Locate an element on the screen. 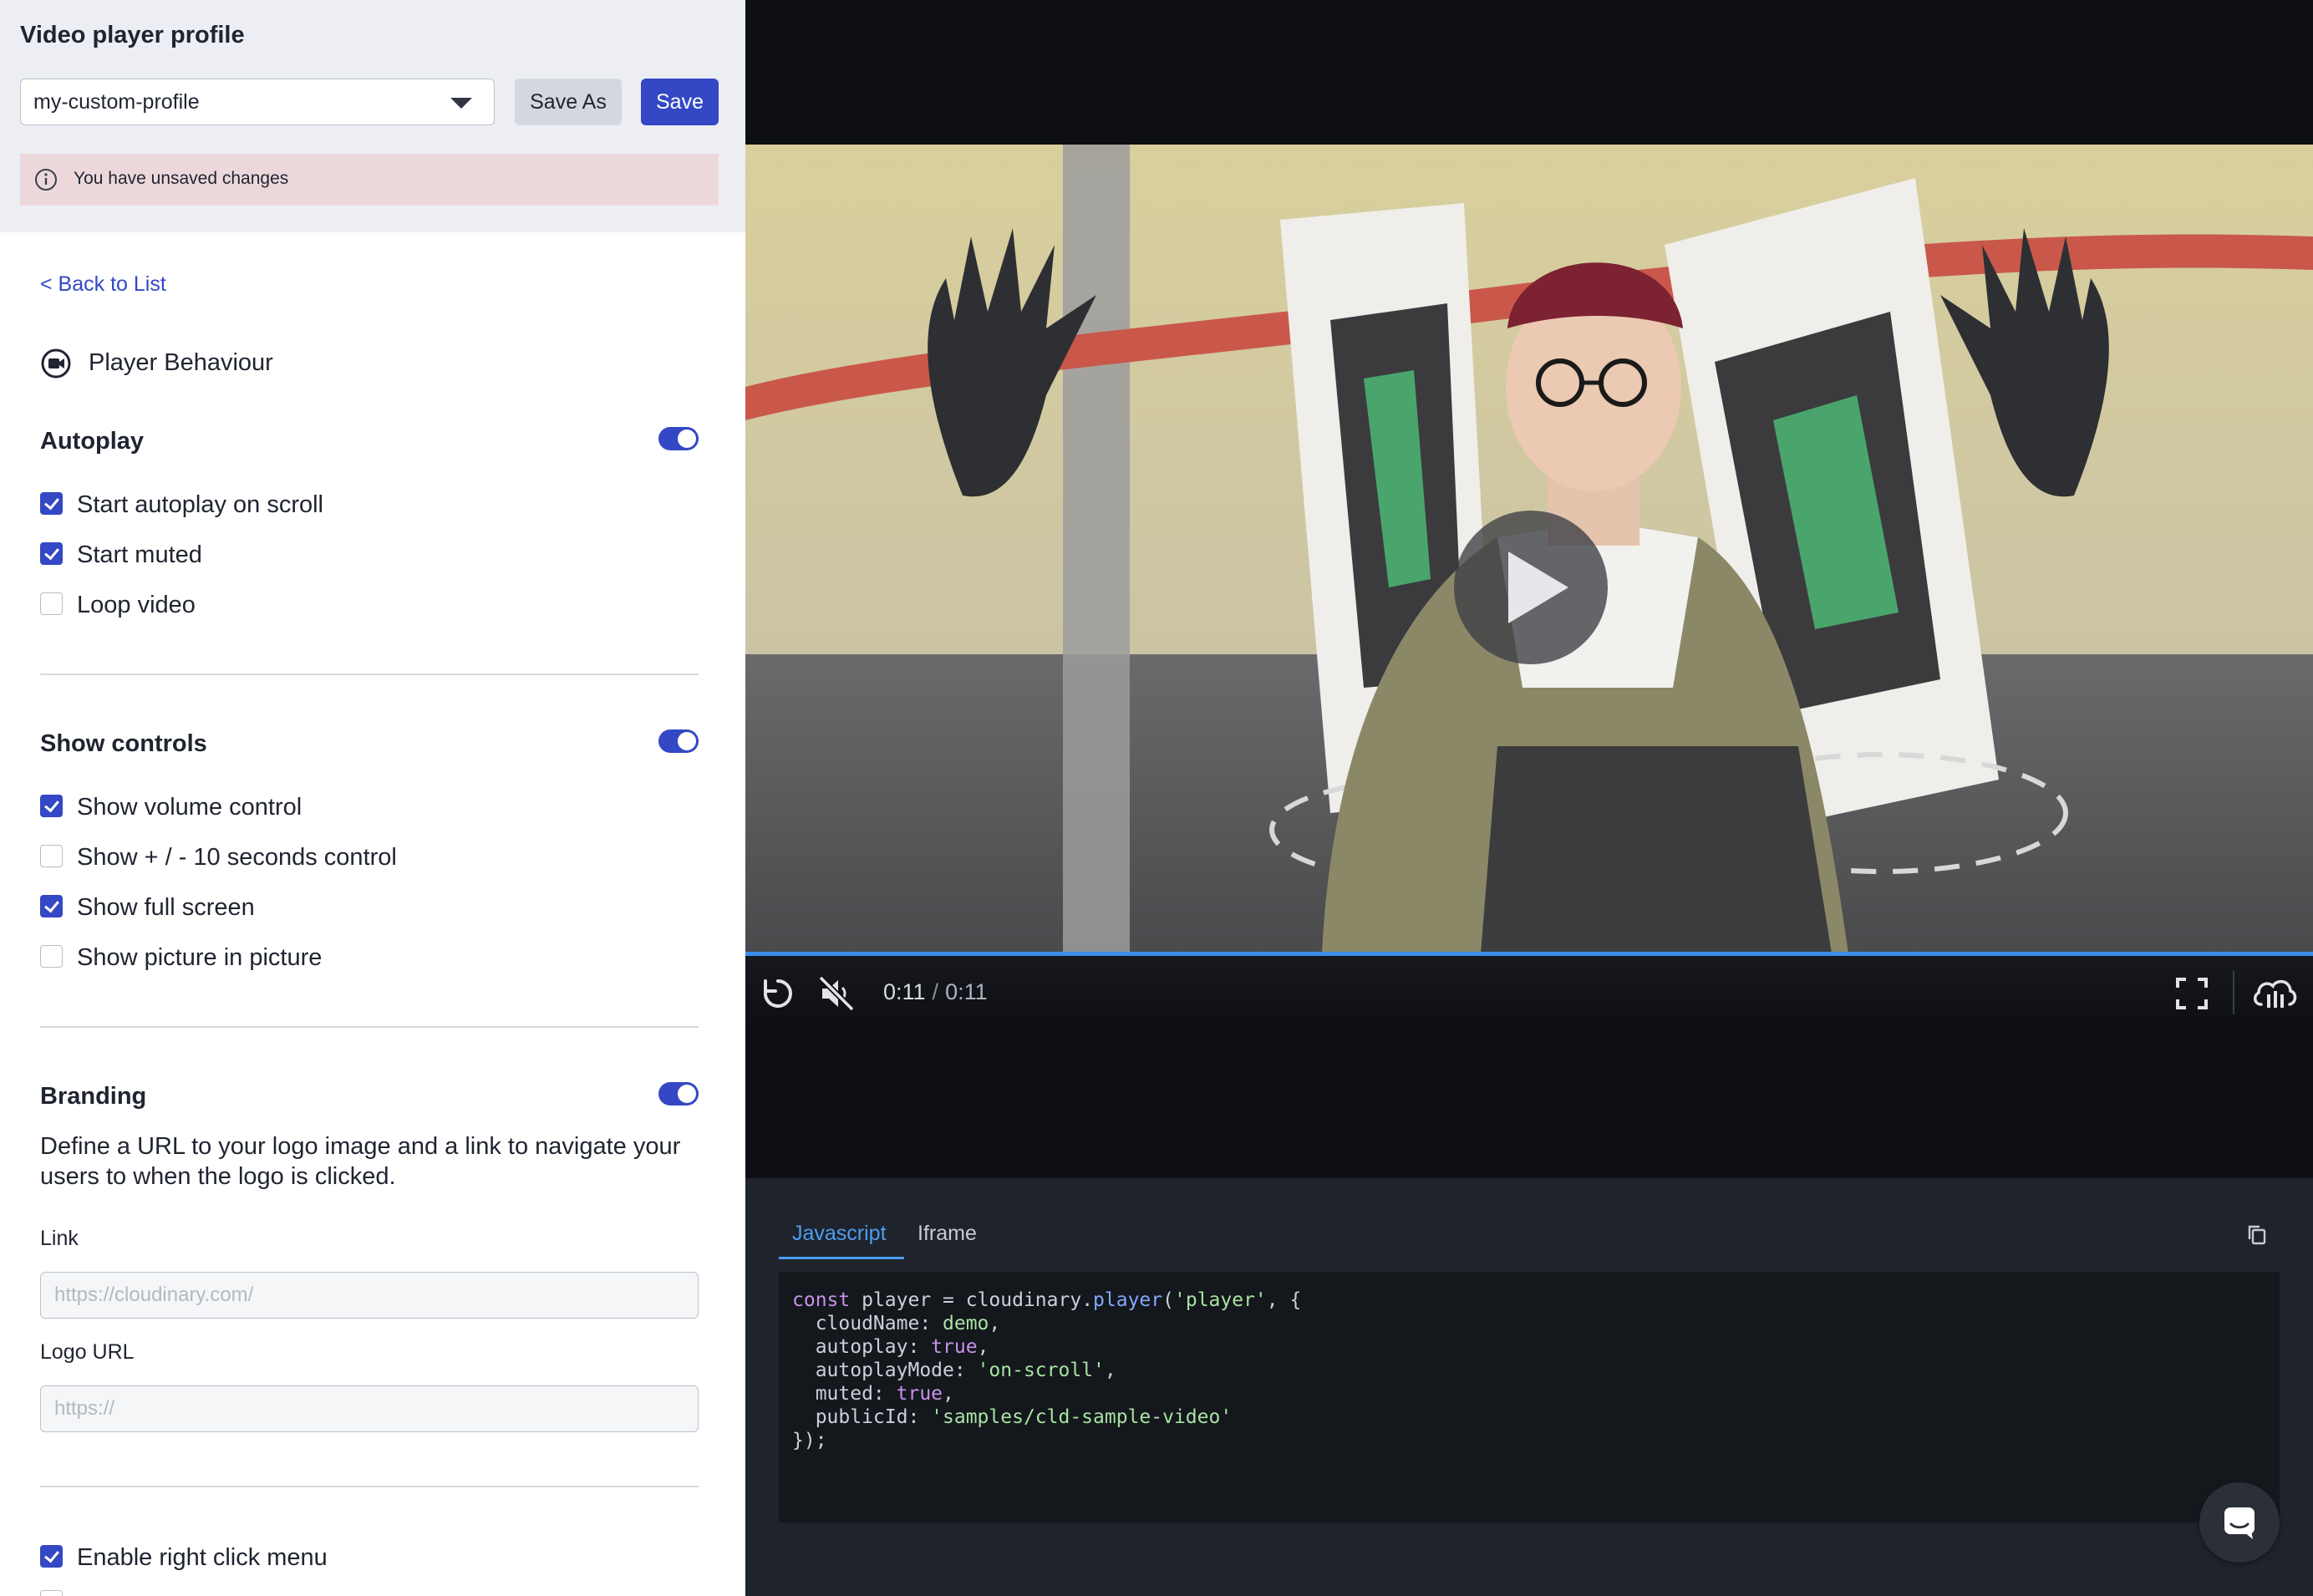  current-time: 0:11 is located at coordinates (904, 991).